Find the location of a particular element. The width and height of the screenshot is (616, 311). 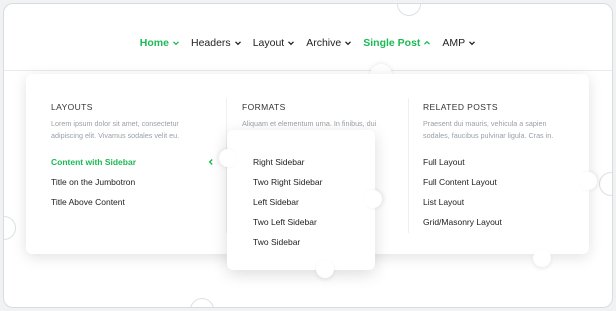

menu-link-list-layout: List Layout is located at coordinates (443, 202).